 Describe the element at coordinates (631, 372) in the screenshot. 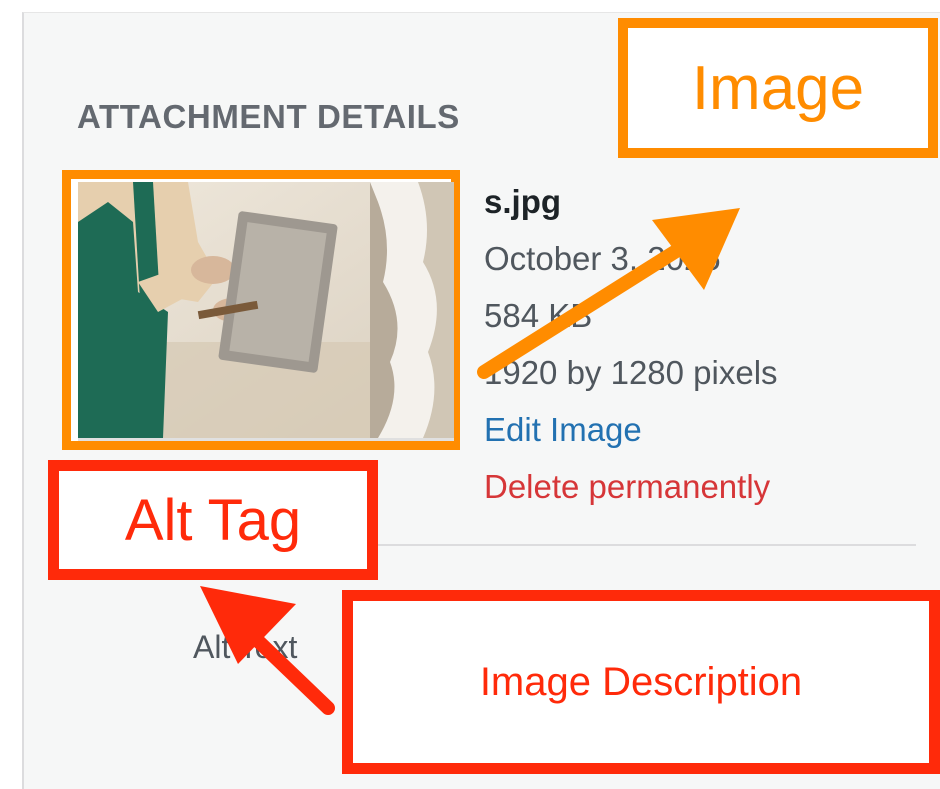

I see `image-dimensions: 1920 by 1280 pixels` at that location.